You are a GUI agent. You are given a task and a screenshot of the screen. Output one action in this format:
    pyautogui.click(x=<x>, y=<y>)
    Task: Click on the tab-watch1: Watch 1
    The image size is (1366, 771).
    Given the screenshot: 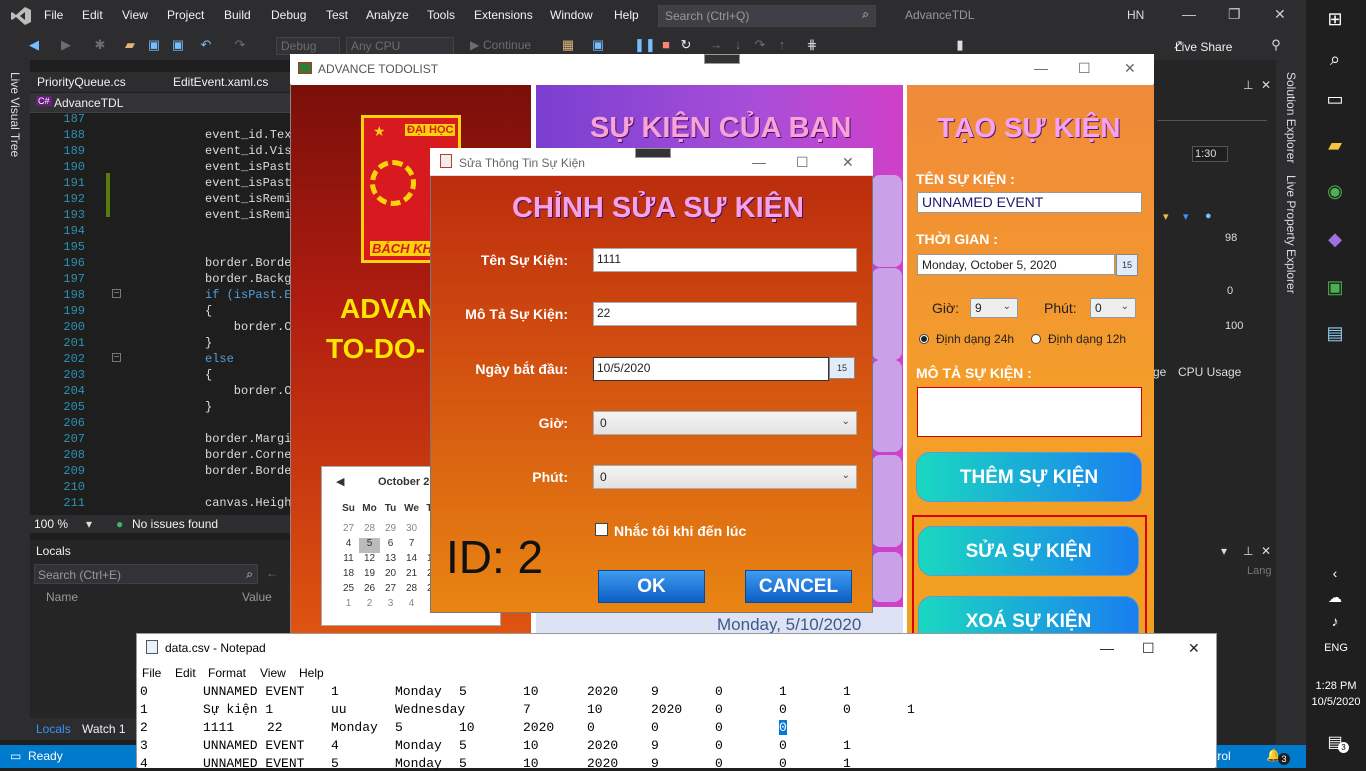 What is the action you would take?
    pyautogui.click(x=104, y=729)
    